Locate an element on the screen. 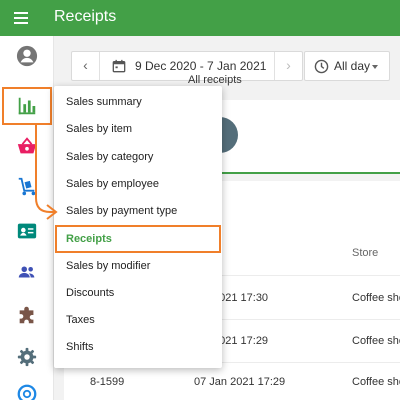 The image size is (400, 400). menu-item-taxes: Taxes is located at coordinates (80, 320).